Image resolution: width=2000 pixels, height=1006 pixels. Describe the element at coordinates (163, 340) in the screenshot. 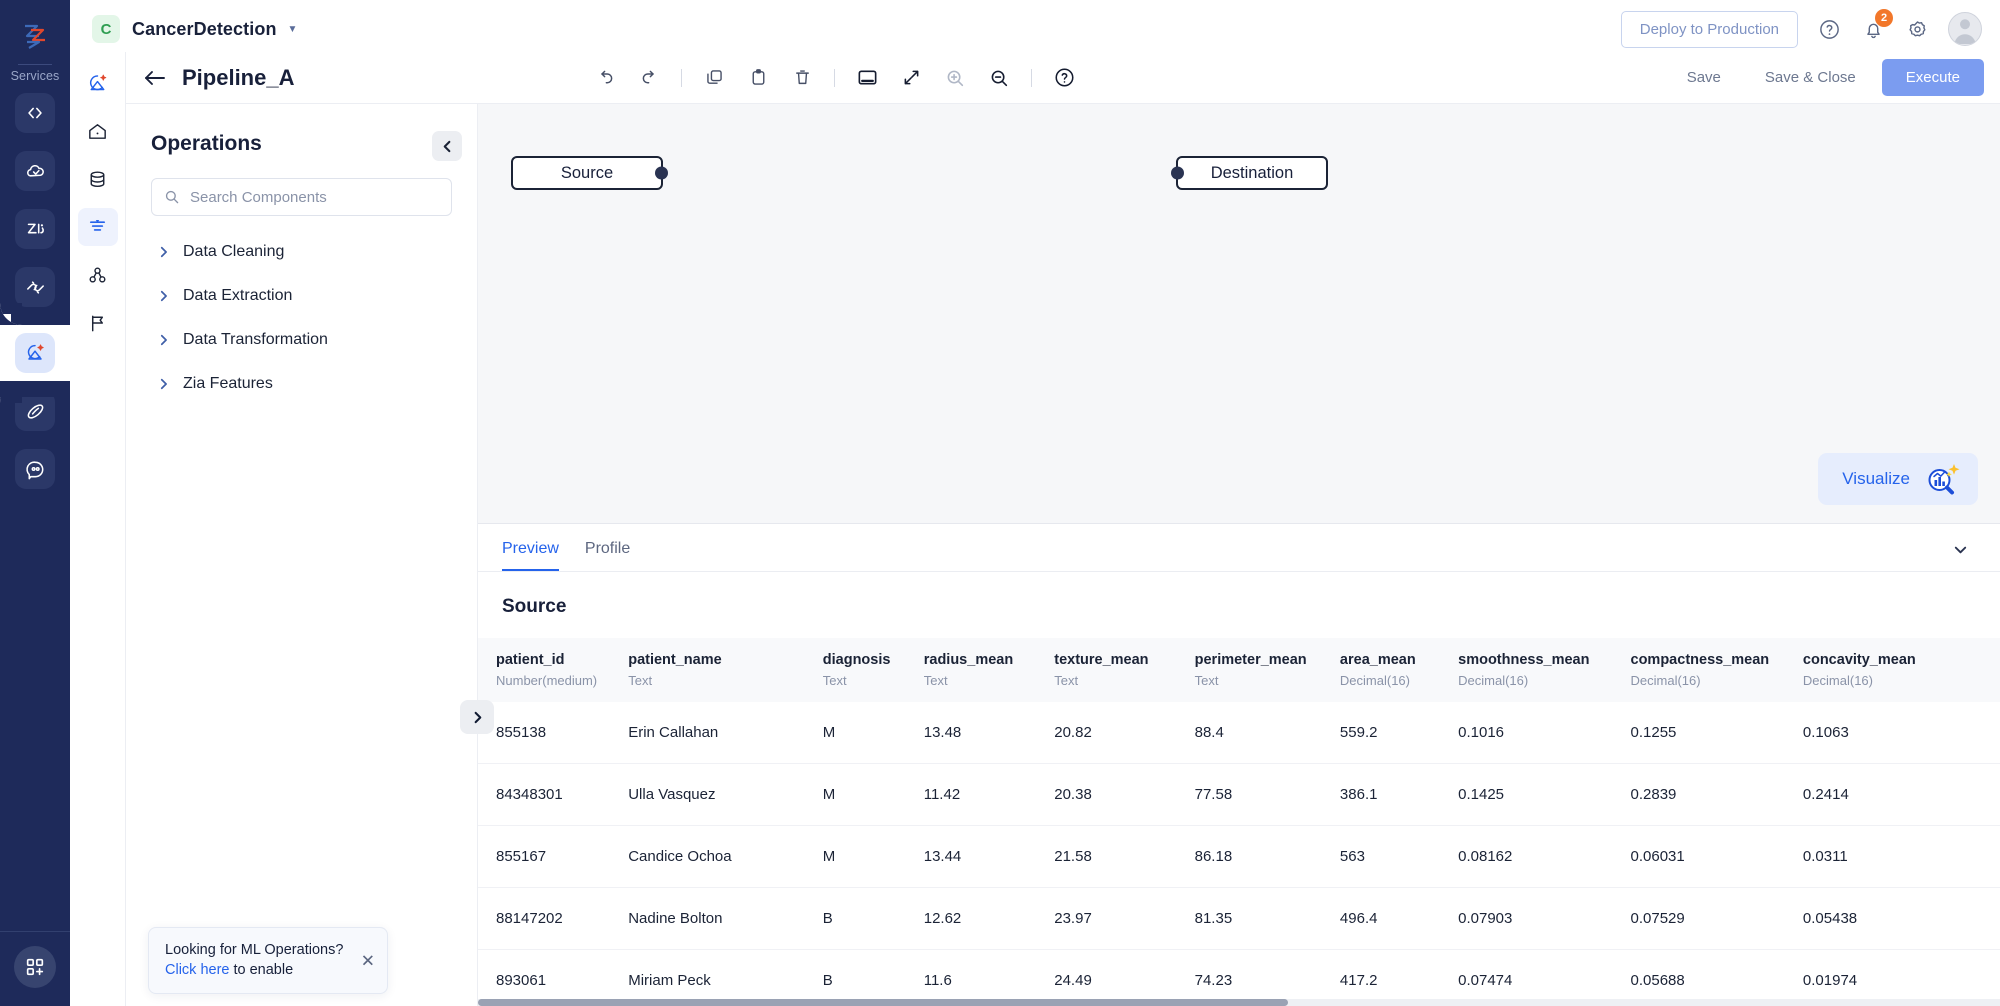

I see `chevron-right-icon` at that location.